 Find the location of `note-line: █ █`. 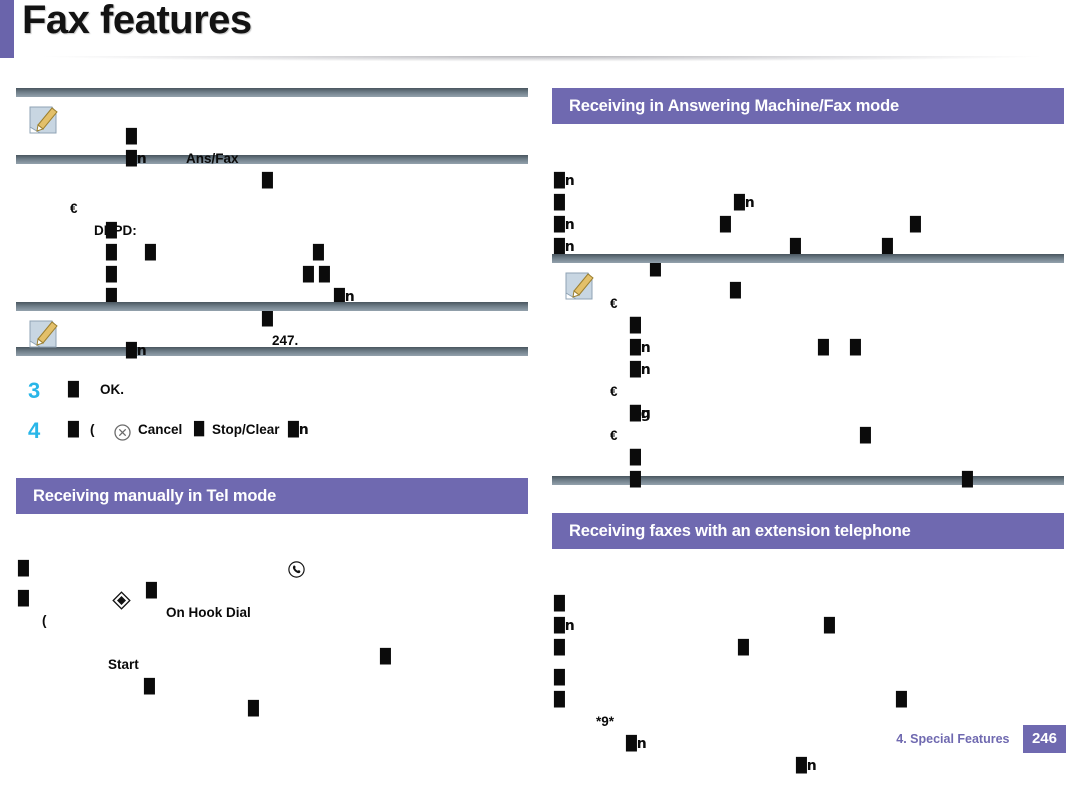

note-line: █ █ is located at coordinates (832, 324).